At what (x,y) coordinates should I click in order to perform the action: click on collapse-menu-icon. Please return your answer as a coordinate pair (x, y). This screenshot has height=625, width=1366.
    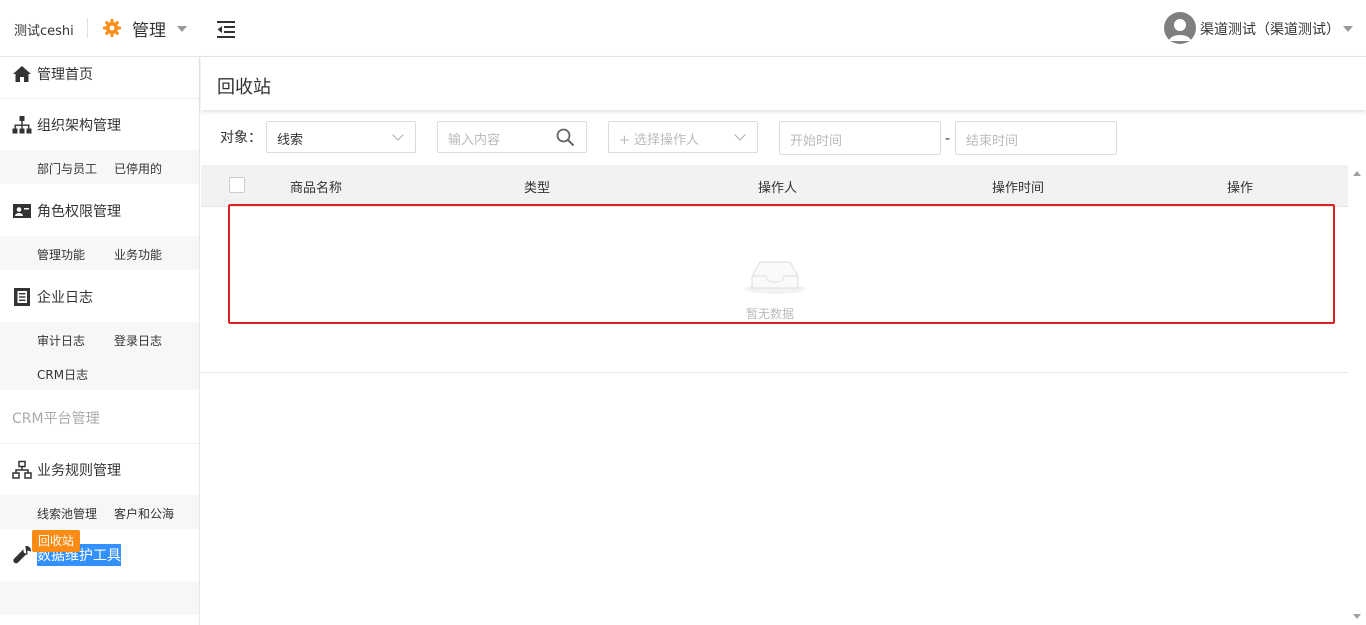
    Looking at the image, I should click on (226, 29).